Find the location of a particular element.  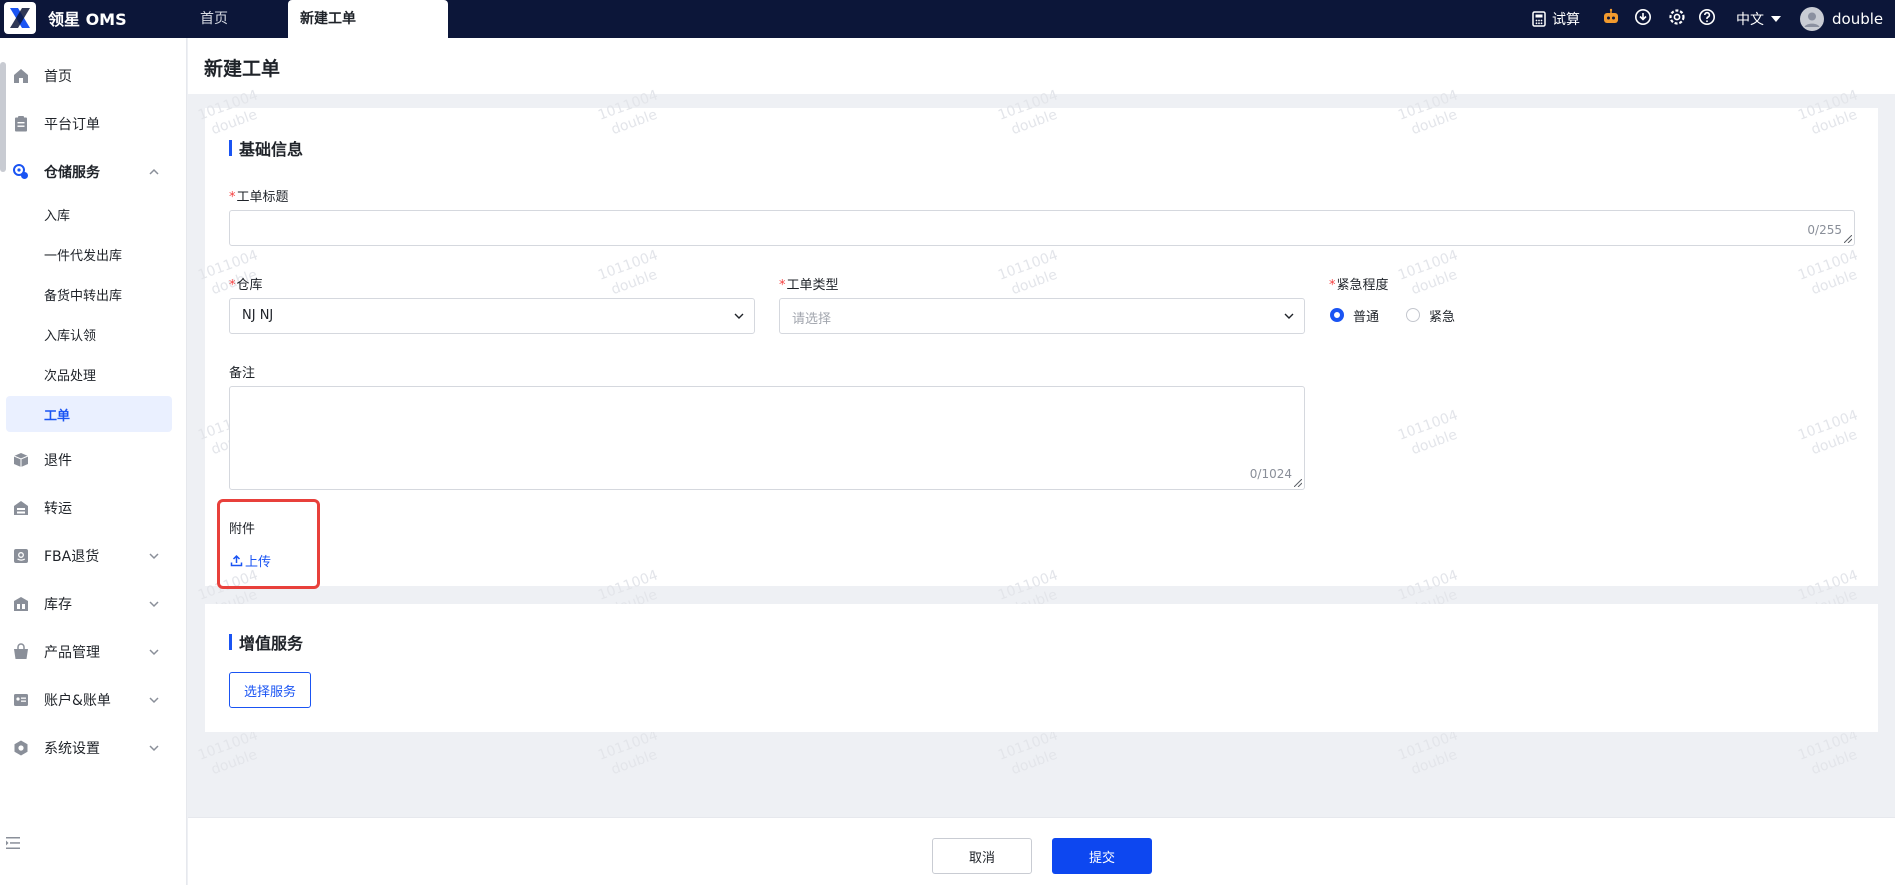

account-icon is located at coordinates (21, 700).